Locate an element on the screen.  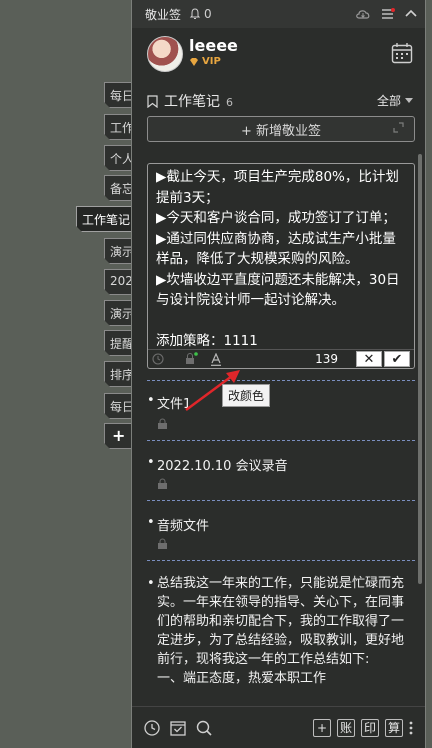
tooltip: 改颜色 is located at coordinates (246, 395).